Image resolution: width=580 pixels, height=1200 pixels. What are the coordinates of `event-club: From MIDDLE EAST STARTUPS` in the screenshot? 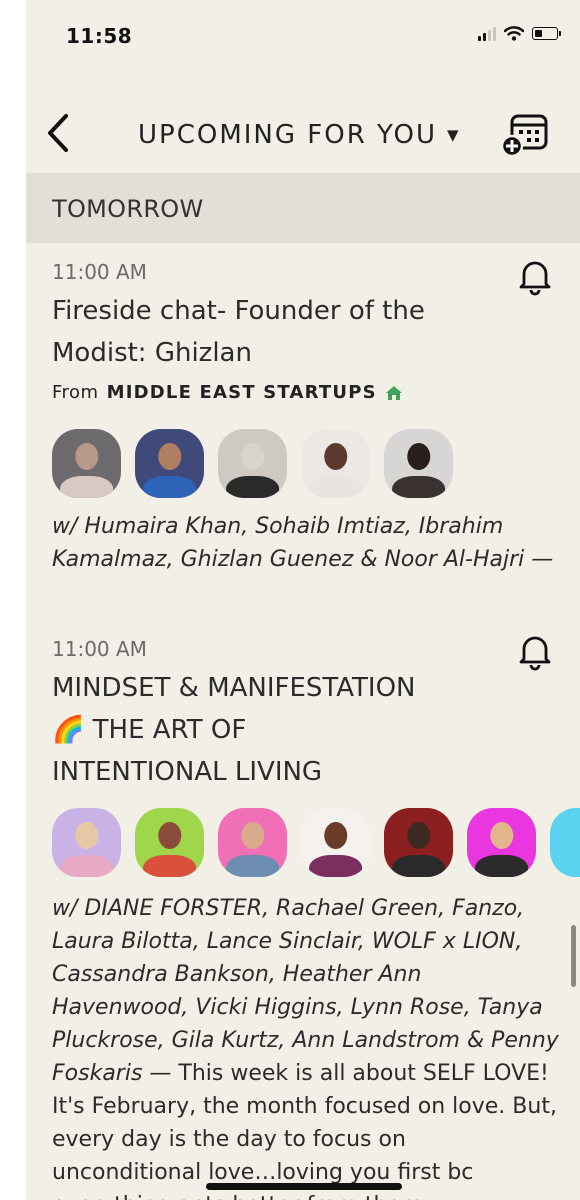 It's located at (227, 392).